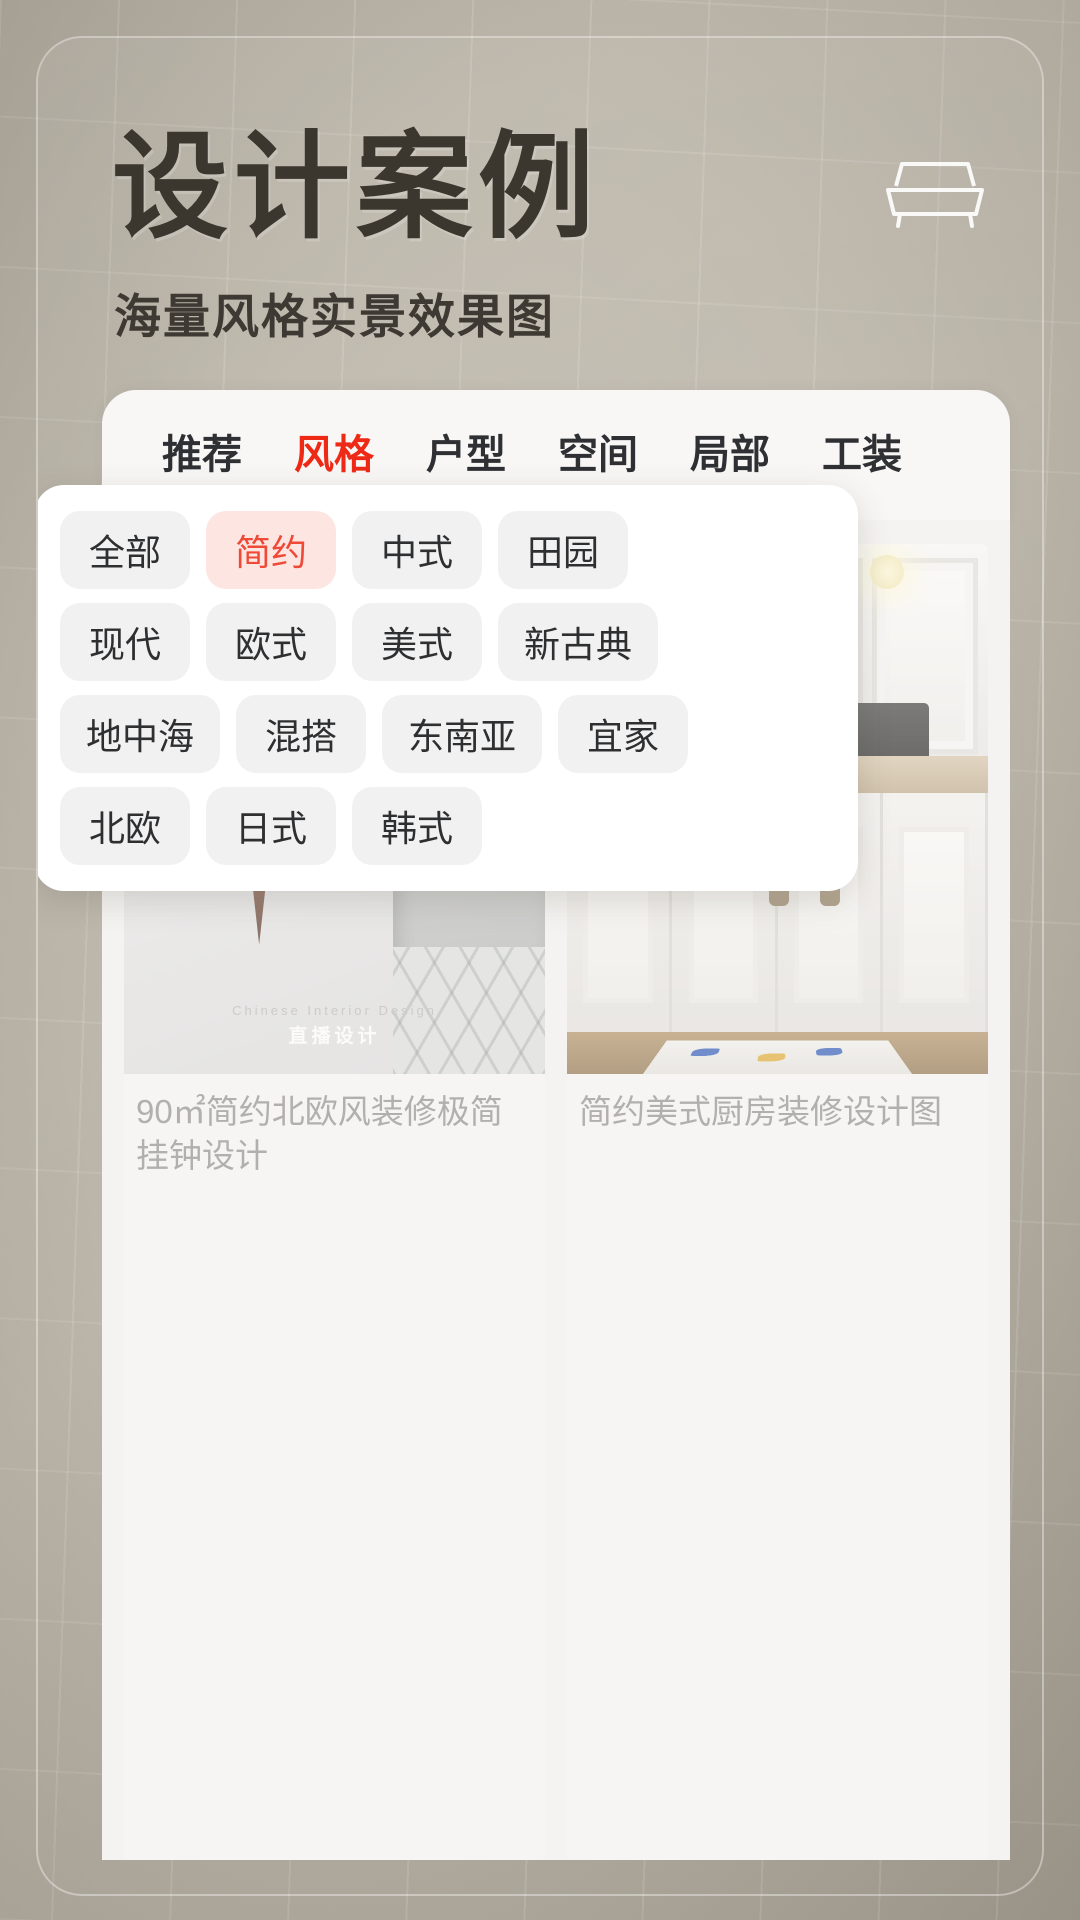 The width and height of the screenshot is (1080, 1920). What do you see at coordinates (760, 1111) in the screenshot?
I see `result-caption: 简约美式厨房装修设计图` at bounding box center [760, 1111].